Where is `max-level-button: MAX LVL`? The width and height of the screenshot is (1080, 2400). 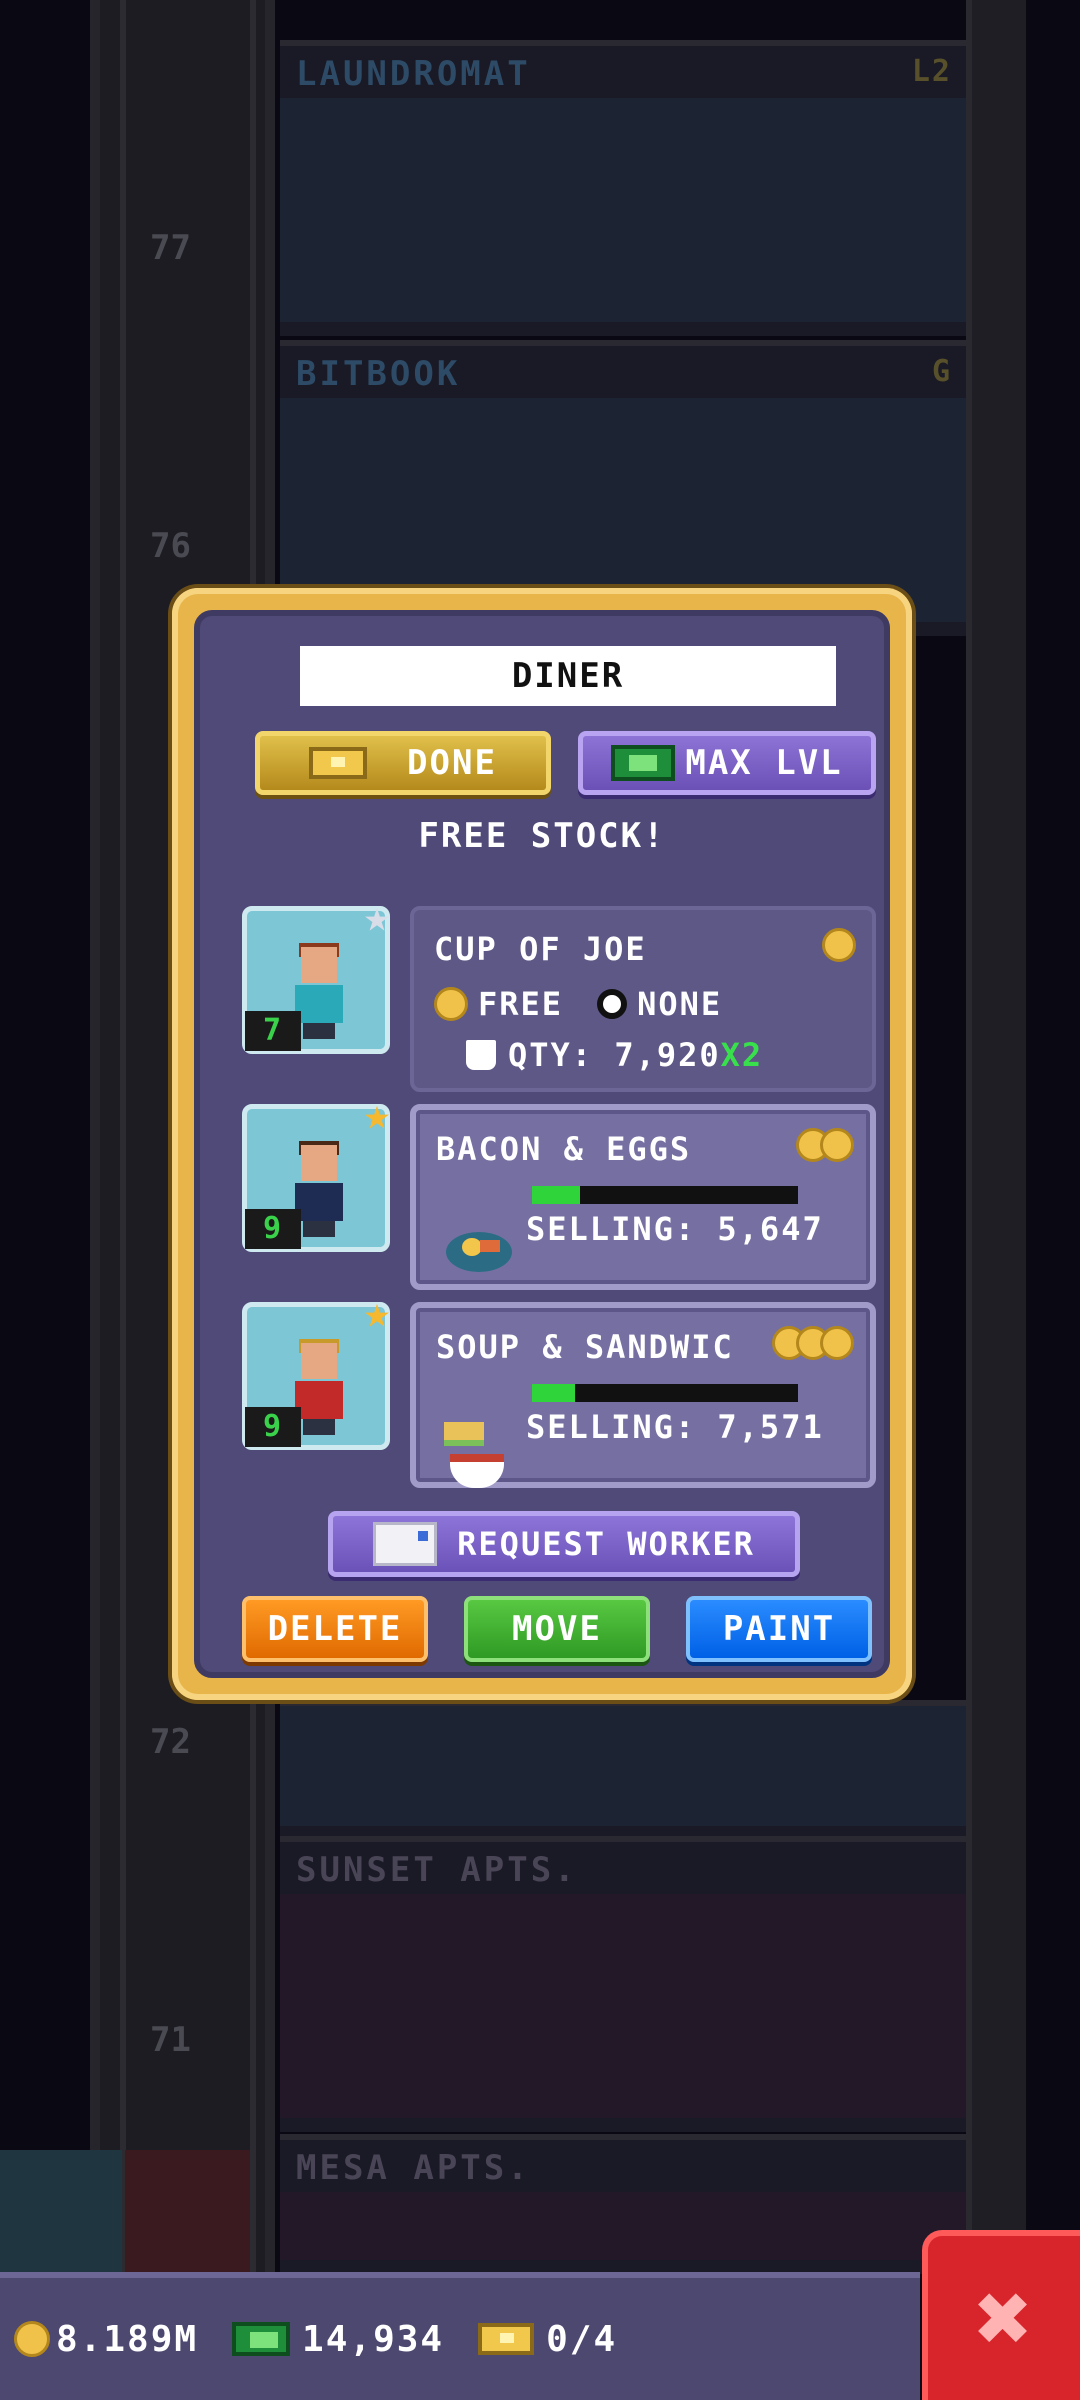
max-level-button: MAX LVL is located at coordinates (727, 763).